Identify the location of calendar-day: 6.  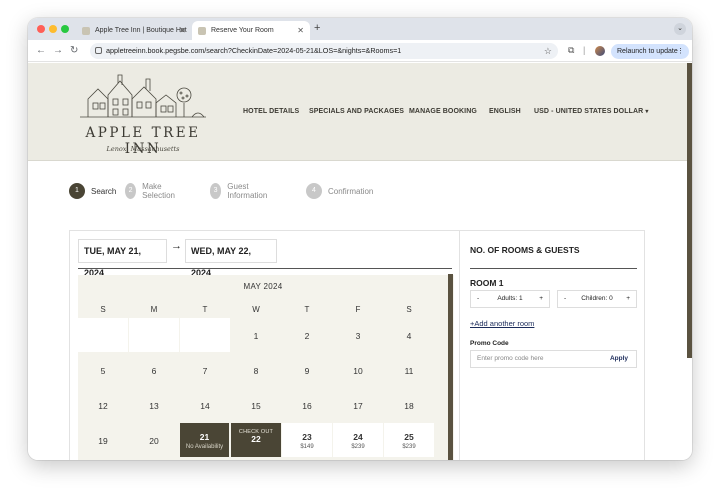
(154, 370).